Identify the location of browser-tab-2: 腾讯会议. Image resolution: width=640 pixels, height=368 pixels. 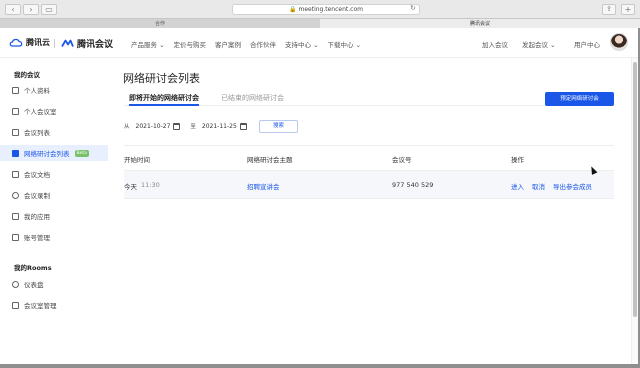
(480, 23).